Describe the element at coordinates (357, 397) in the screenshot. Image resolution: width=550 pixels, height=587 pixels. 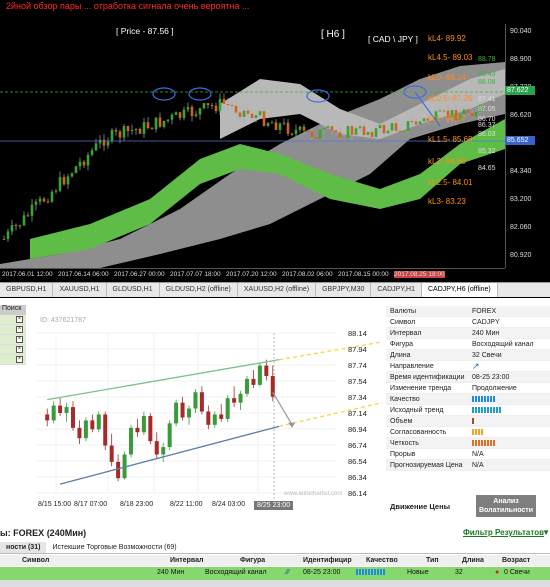
I see `y-tick: 87.34` at that location.